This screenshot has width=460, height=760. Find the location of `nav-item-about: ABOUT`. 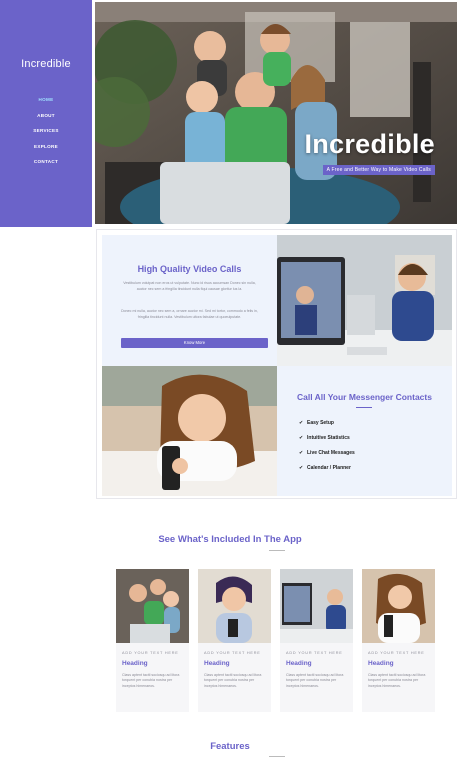

nav-item-about: ABOUT is located at coordinates (46, 120).